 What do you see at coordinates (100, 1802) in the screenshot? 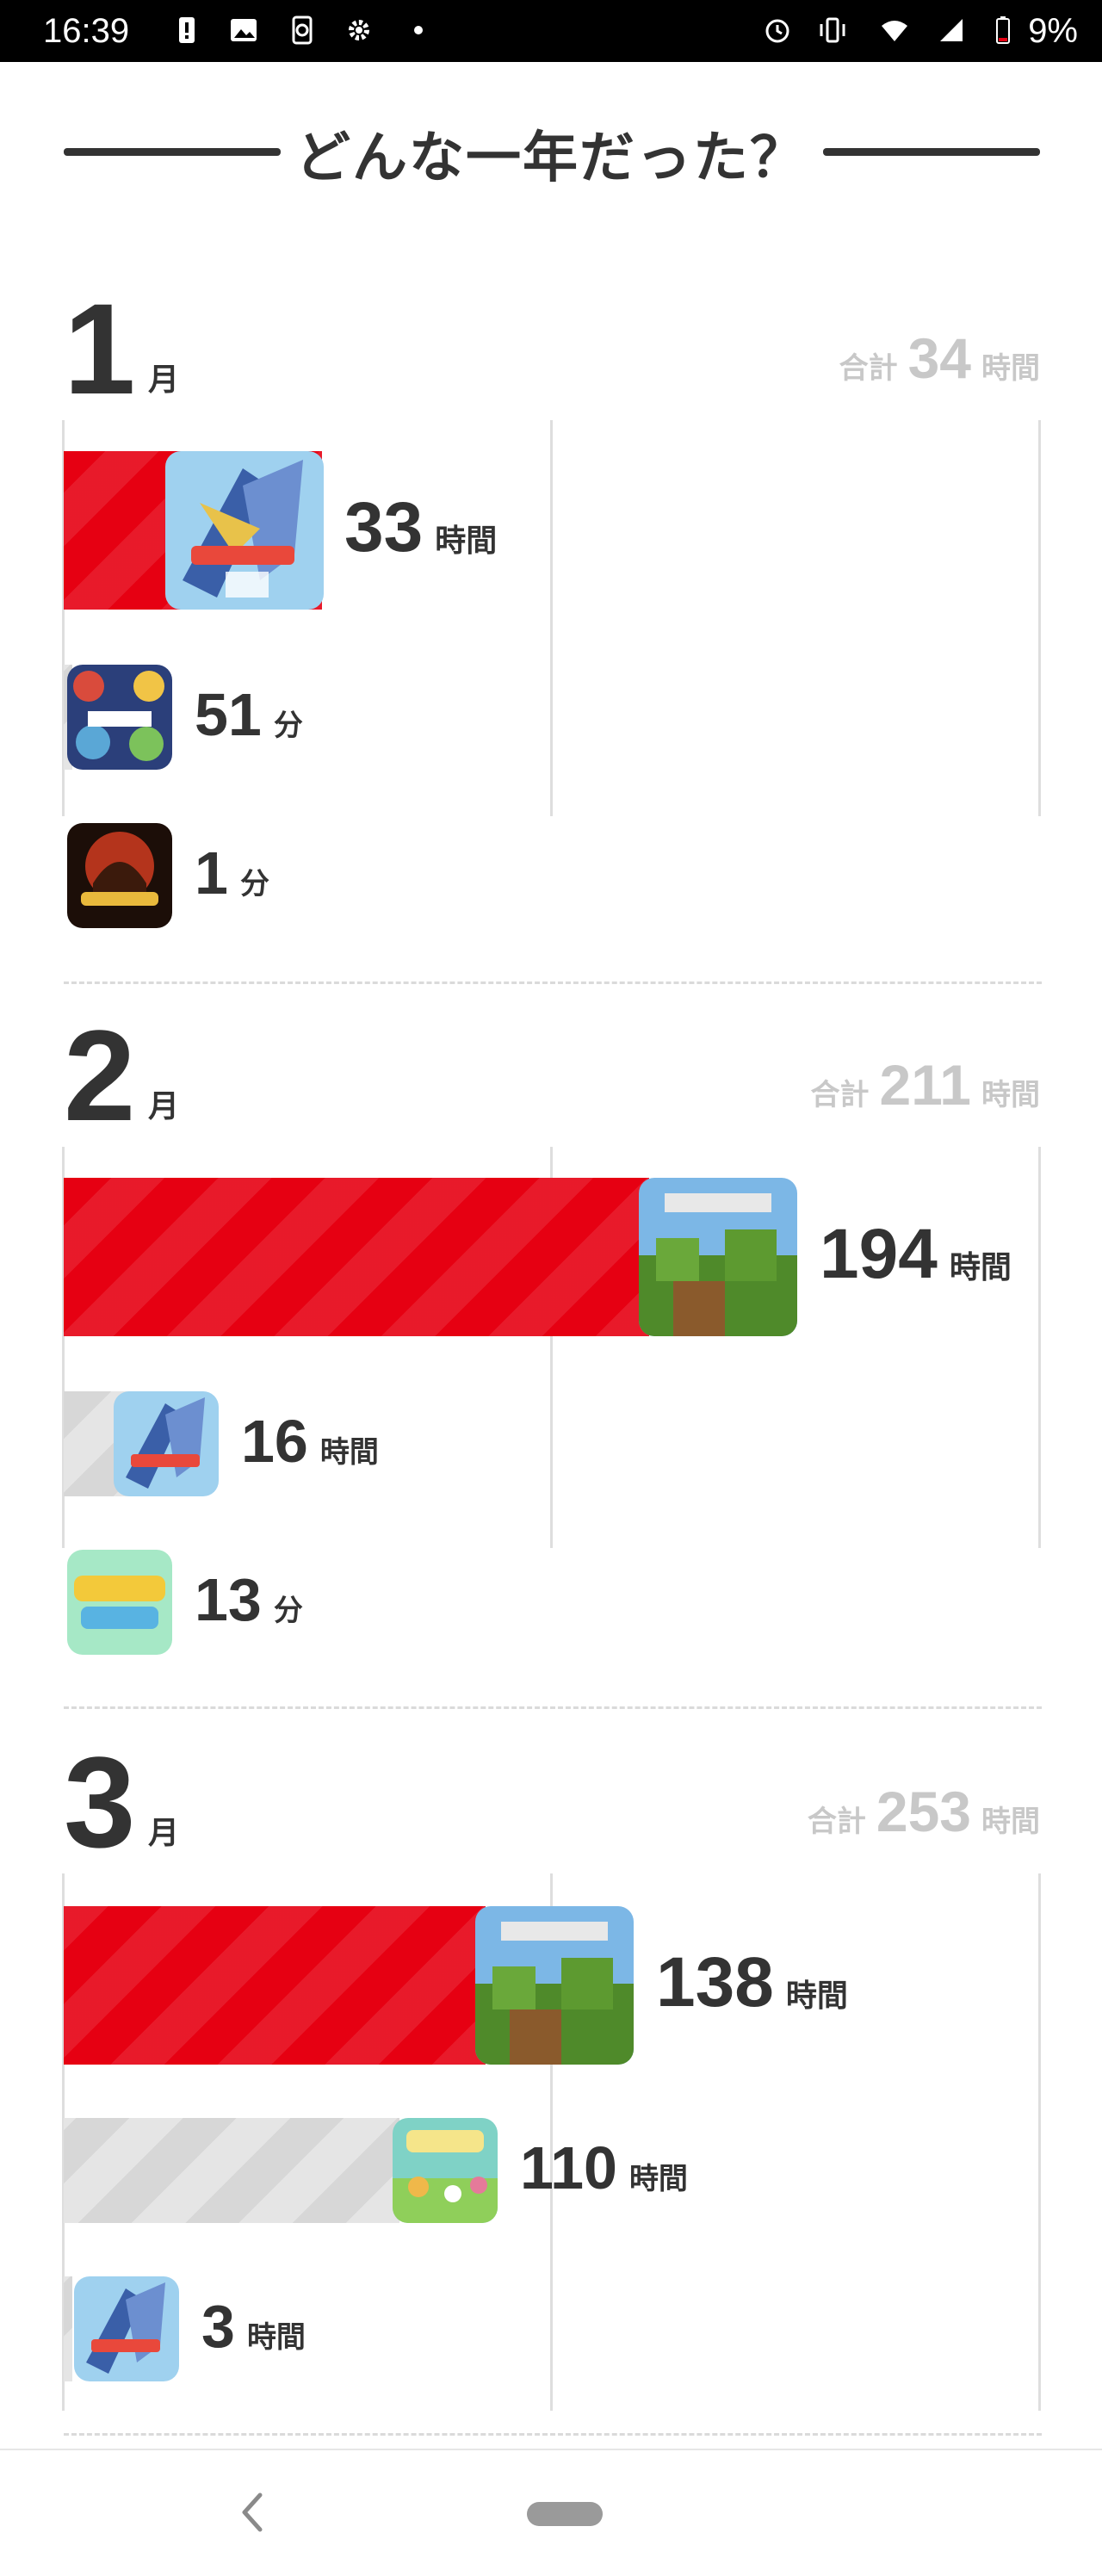
I see `month-number: 3` at bounding box center [100, 1802].